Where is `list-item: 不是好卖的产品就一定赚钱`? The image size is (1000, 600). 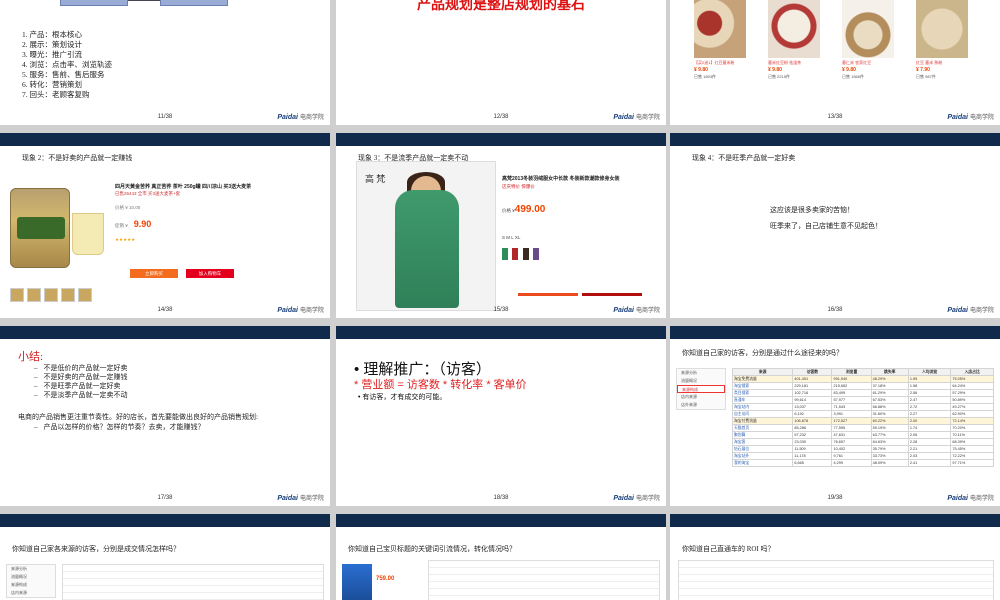 list-item: 不是好卖的产品就一定赚钱 is located at coordinates (81, 377).